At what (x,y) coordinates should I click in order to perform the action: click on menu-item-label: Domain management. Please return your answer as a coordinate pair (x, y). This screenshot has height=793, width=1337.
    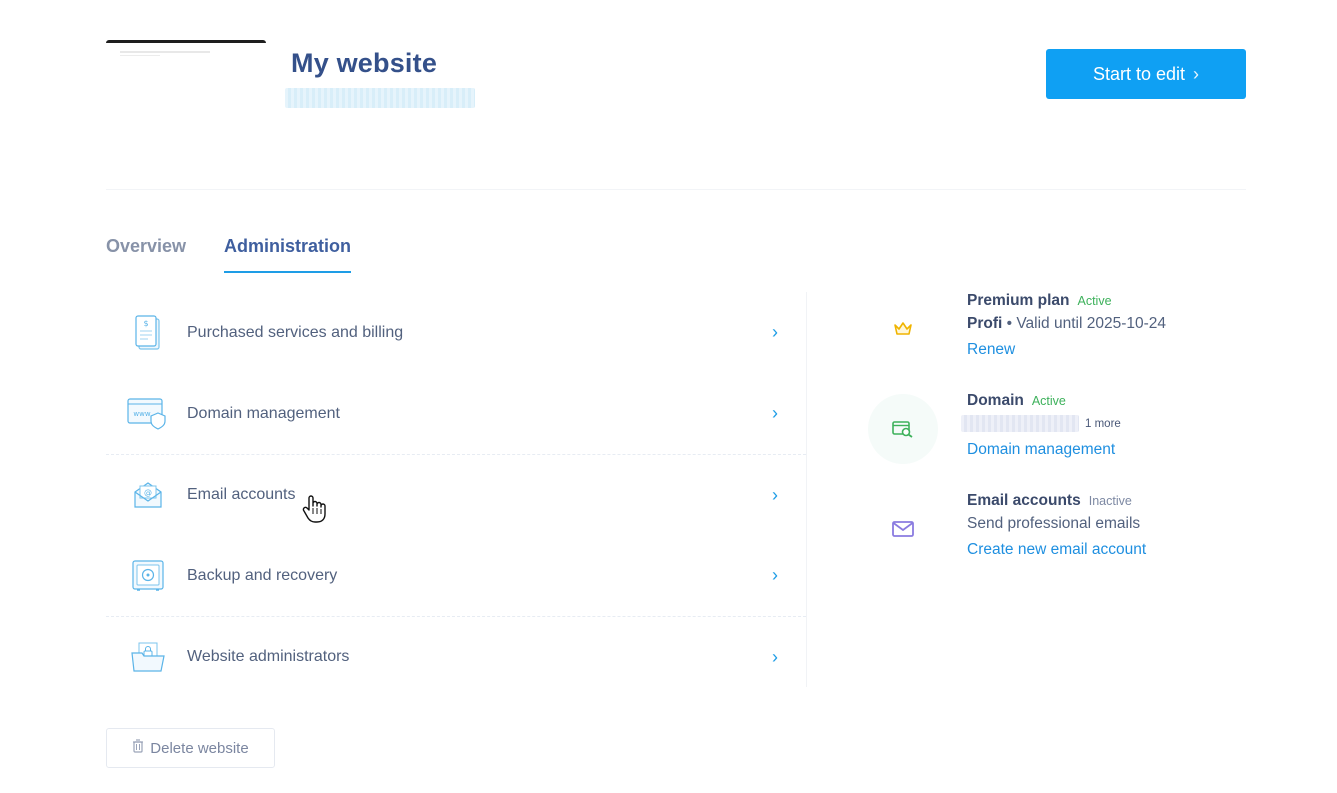
    Looking at the image, I should click on (263, 413).